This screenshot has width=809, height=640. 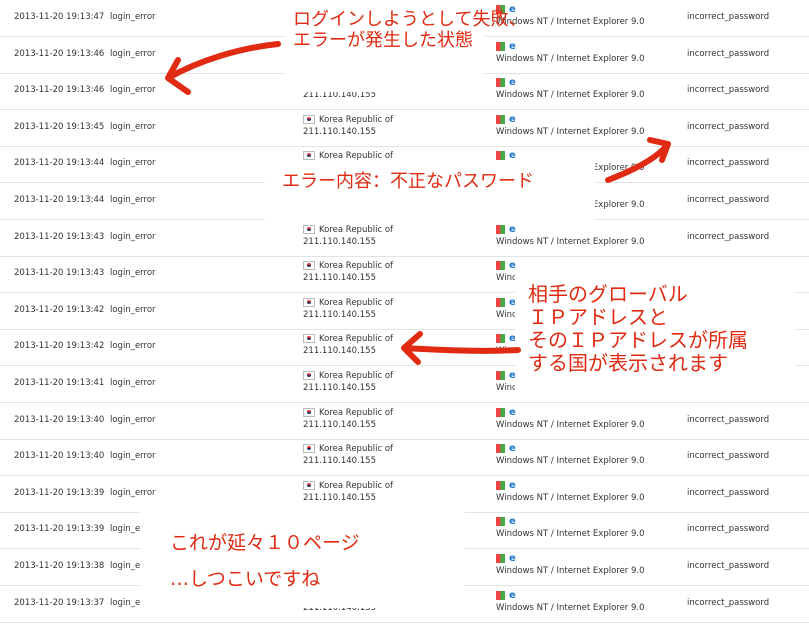 What do you see at coordinates (461, 348) in the screenshot?
I see `arrow-global-ip` at bounding box center [461, 348].